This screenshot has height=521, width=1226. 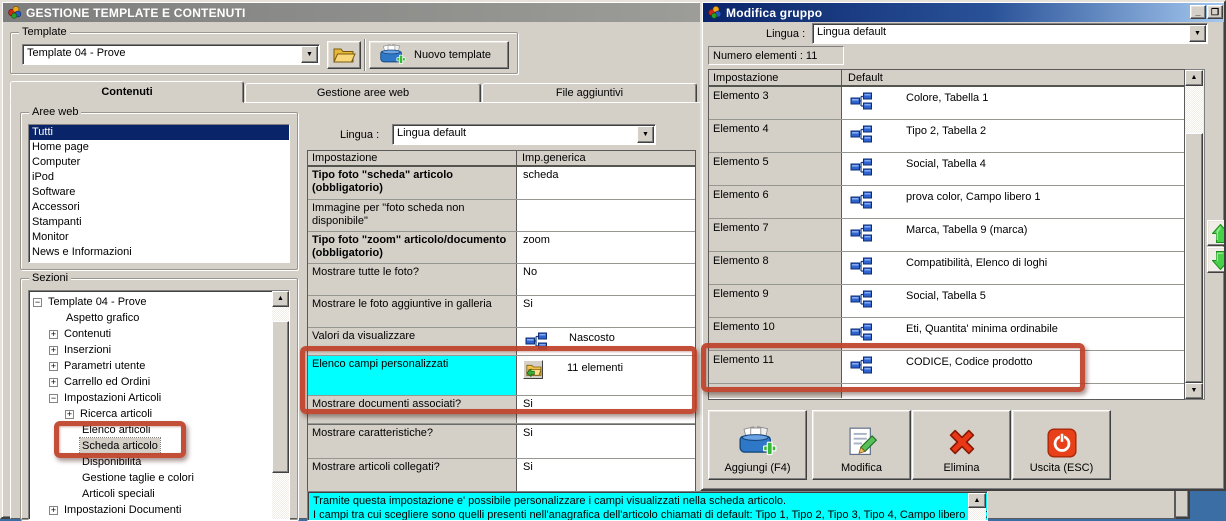 What do you see at coordinates (439, 55) in the screenshot?
I see `nuovo-template-button: Nuovo template` at bounding box center [439, 55].